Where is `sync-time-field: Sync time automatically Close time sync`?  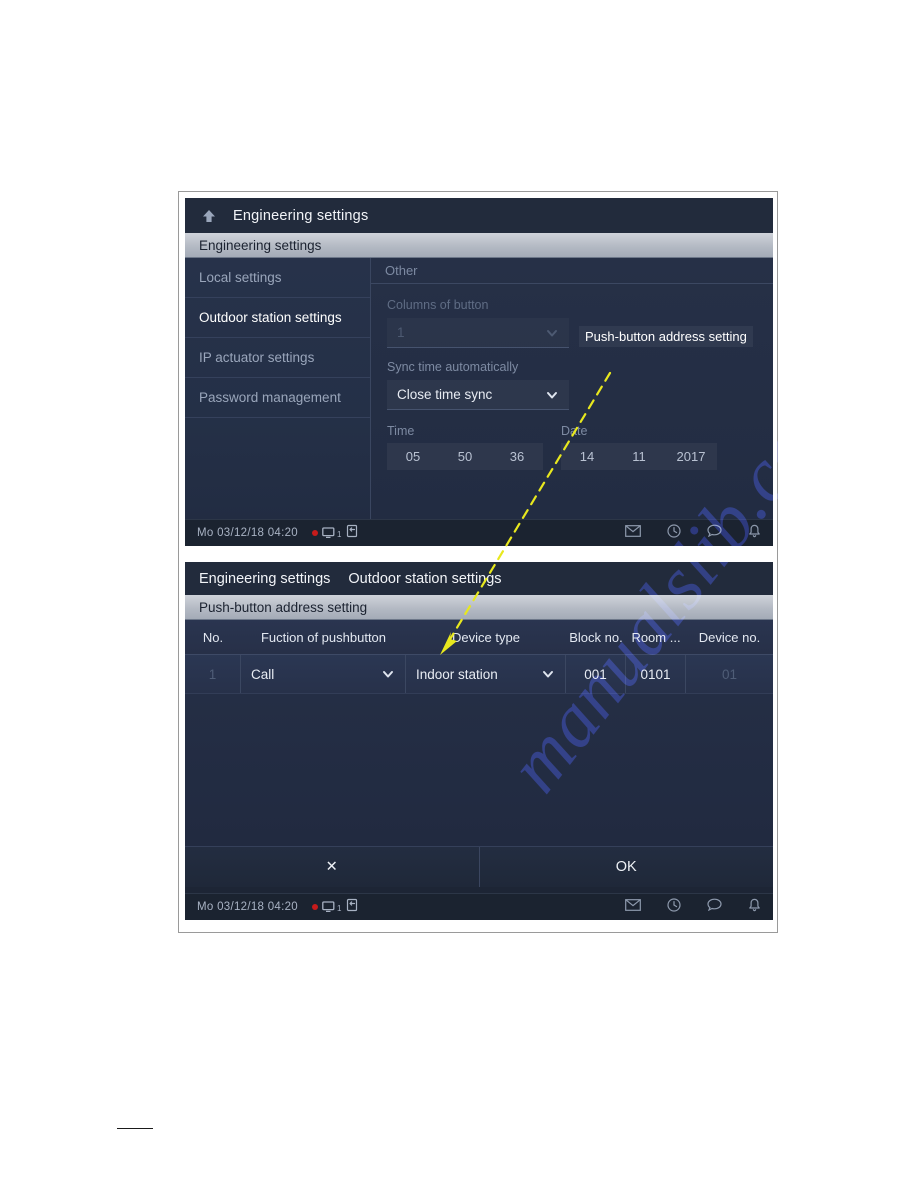
sync-time-field: Sync time automatically Close time sync is located at coordinates (572, 379).